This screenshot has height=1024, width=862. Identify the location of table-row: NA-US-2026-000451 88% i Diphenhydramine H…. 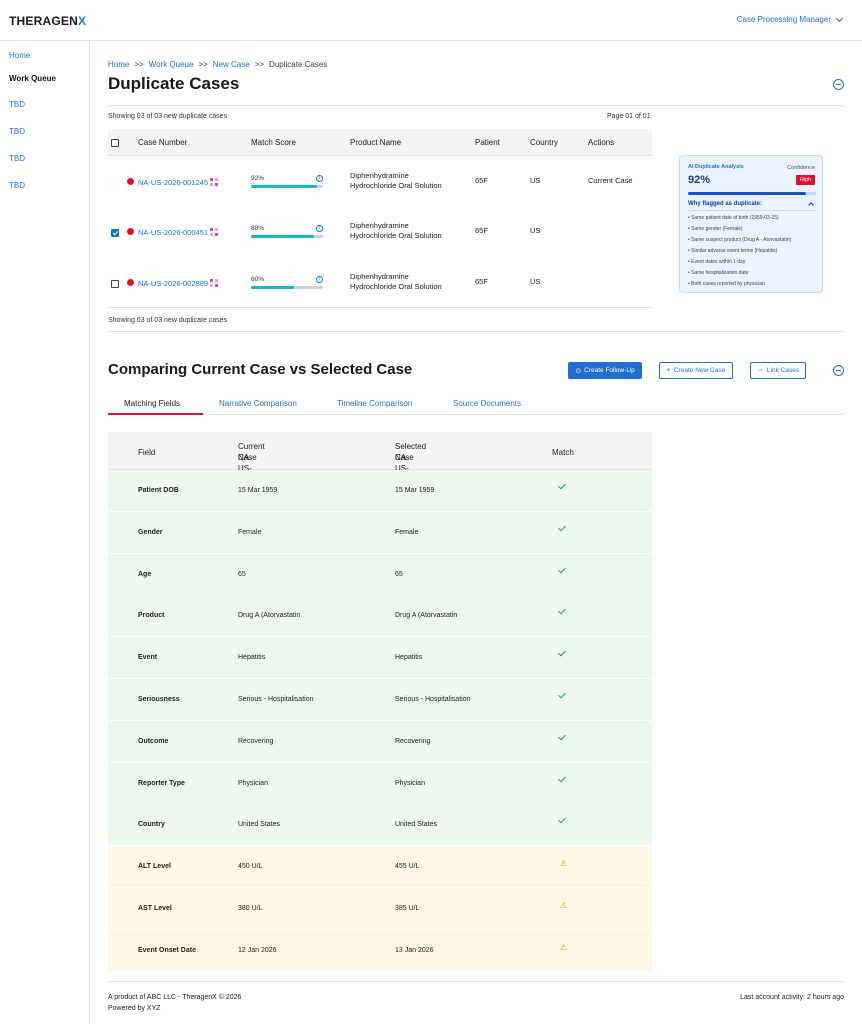
(380, 231).